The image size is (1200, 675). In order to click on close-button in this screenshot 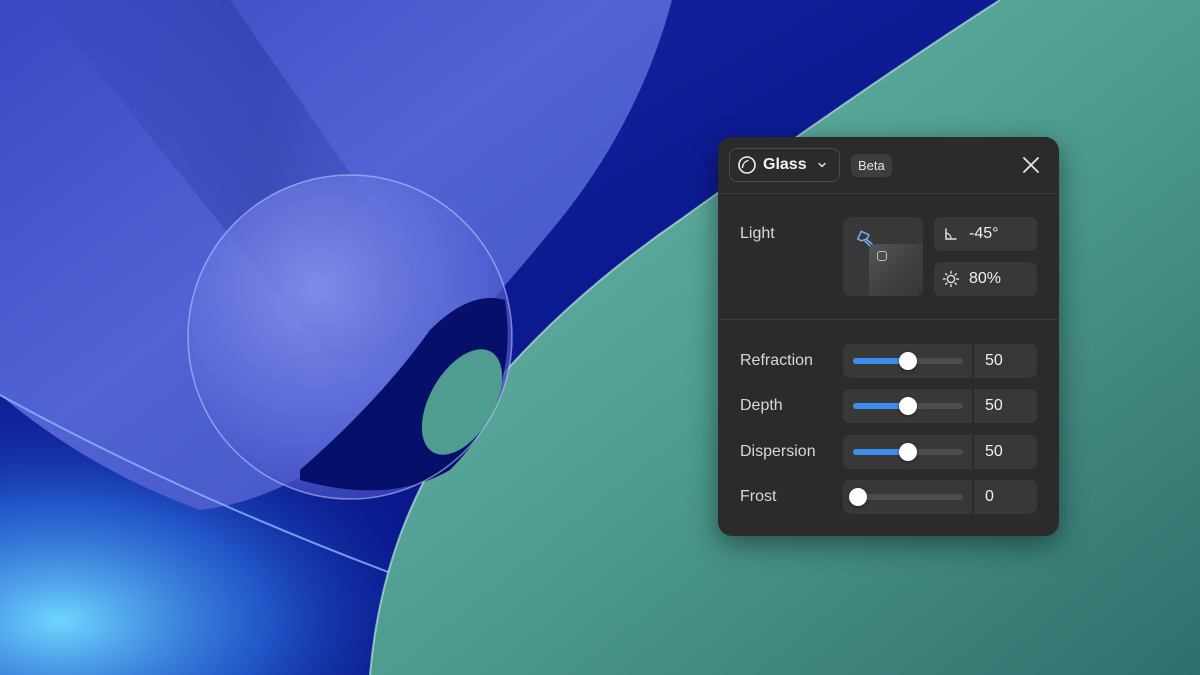, I will do `click(1031, 165)`.